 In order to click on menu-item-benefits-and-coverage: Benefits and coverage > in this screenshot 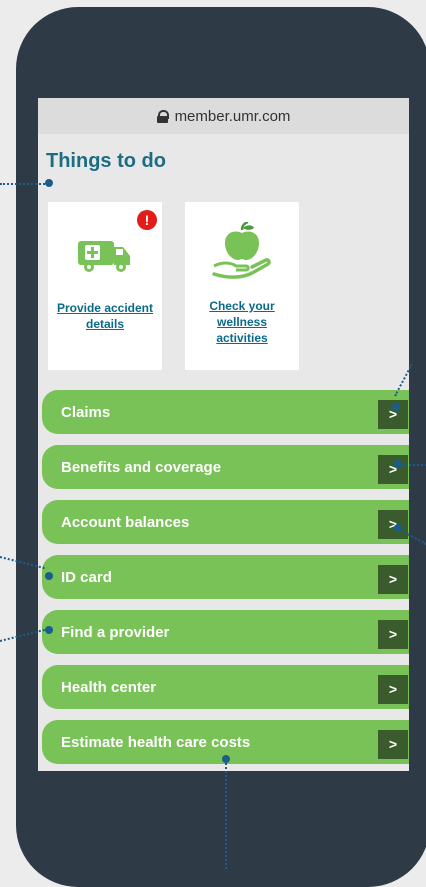, I will do `click(225, 467)`.